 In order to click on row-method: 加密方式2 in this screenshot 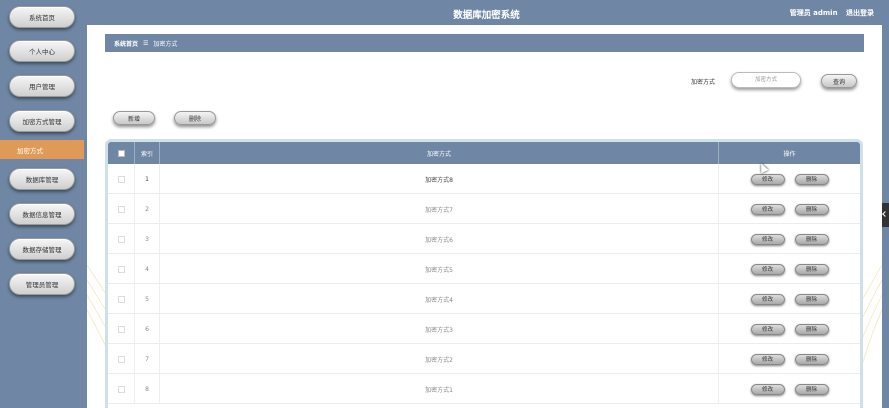, I will do `click(439, 359)`.